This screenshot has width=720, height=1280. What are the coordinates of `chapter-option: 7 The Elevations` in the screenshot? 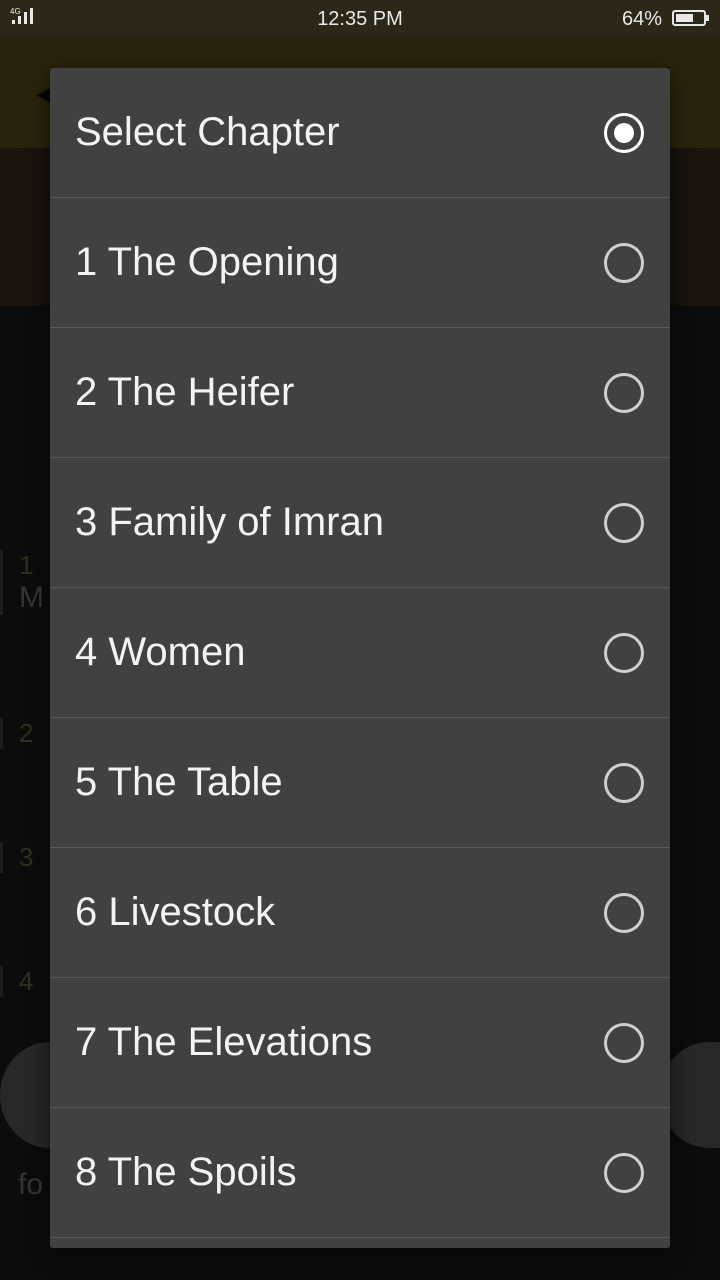 It's located at (360, 1043).